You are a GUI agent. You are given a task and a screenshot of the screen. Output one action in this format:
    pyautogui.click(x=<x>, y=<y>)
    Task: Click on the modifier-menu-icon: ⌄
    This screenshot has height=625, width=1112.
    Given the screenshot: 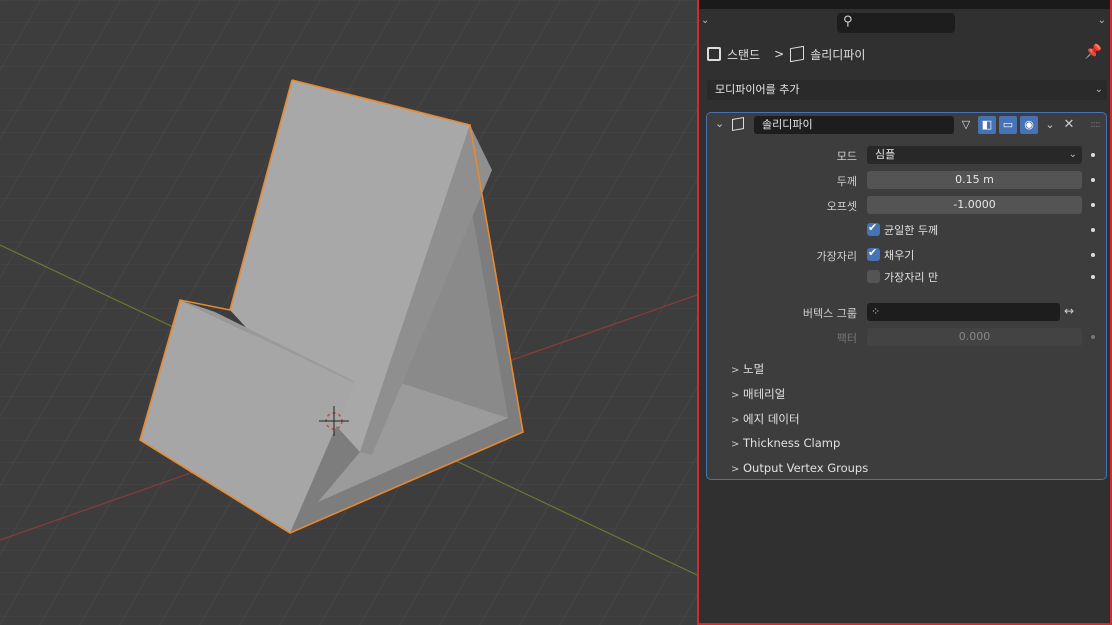 What is the action you would take?
    pyautogui.click(x=1050, y=125)
    